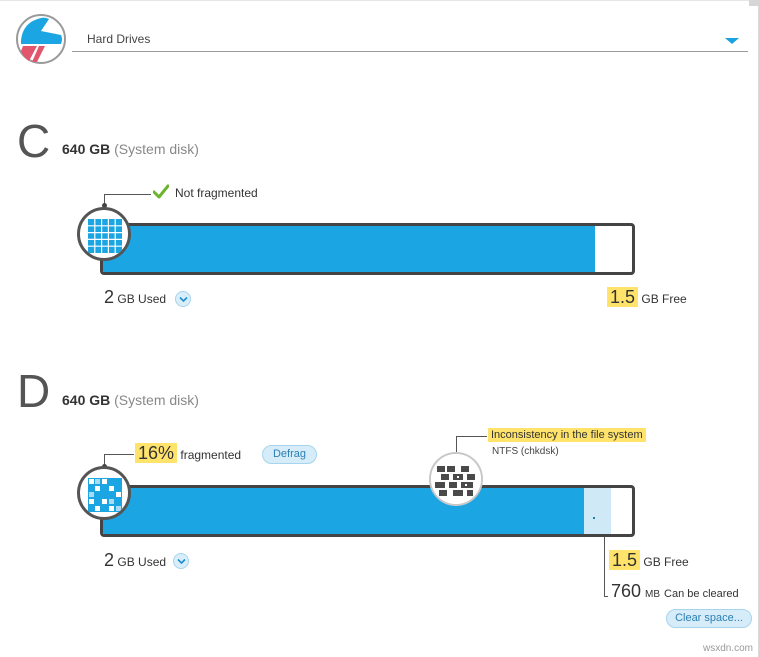  What do you see at coordinates (34, 141) in the screenshot?
I see `drive-letter: C` at bounding box center [34, 141].